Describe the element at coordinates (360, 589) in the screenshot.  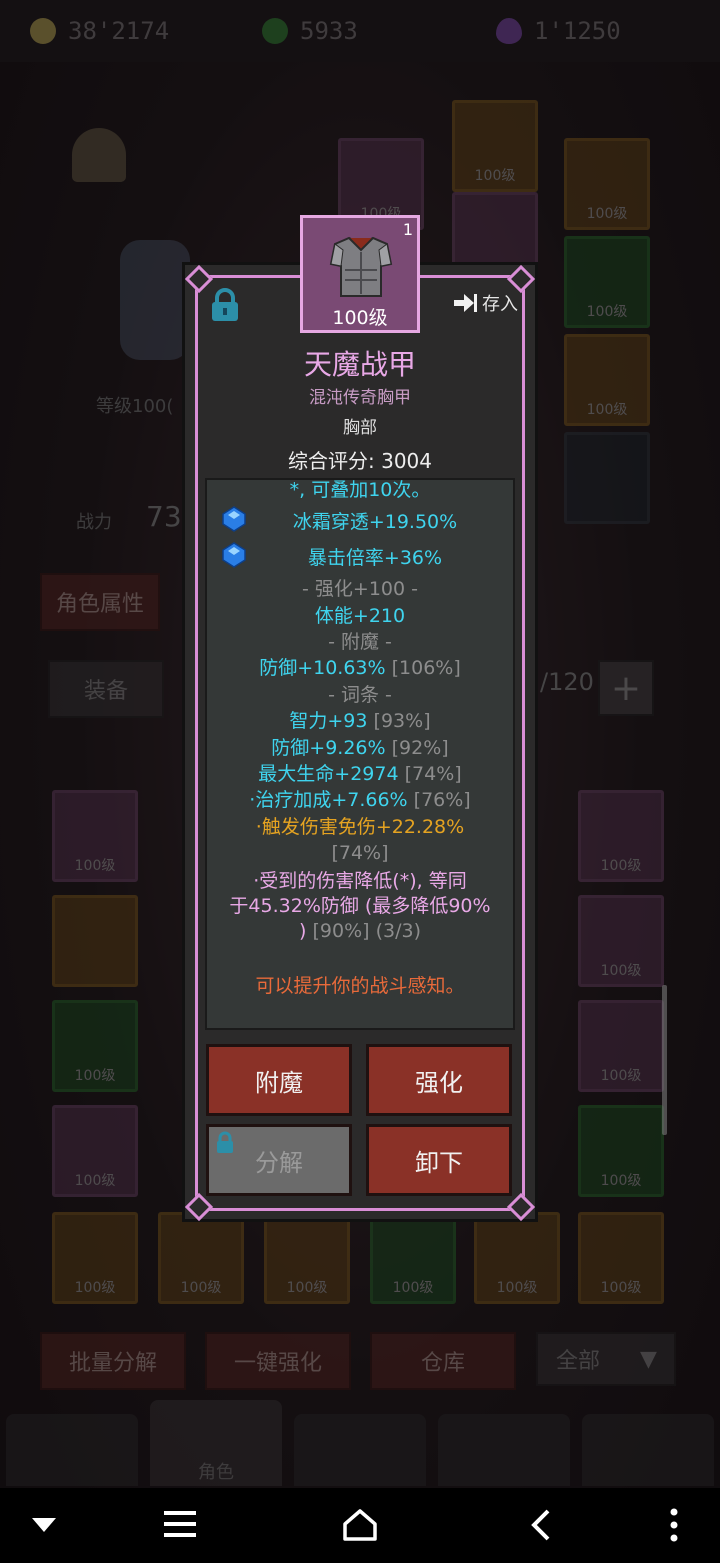
I see `enhance-header: - 强化+100 -` at that location.